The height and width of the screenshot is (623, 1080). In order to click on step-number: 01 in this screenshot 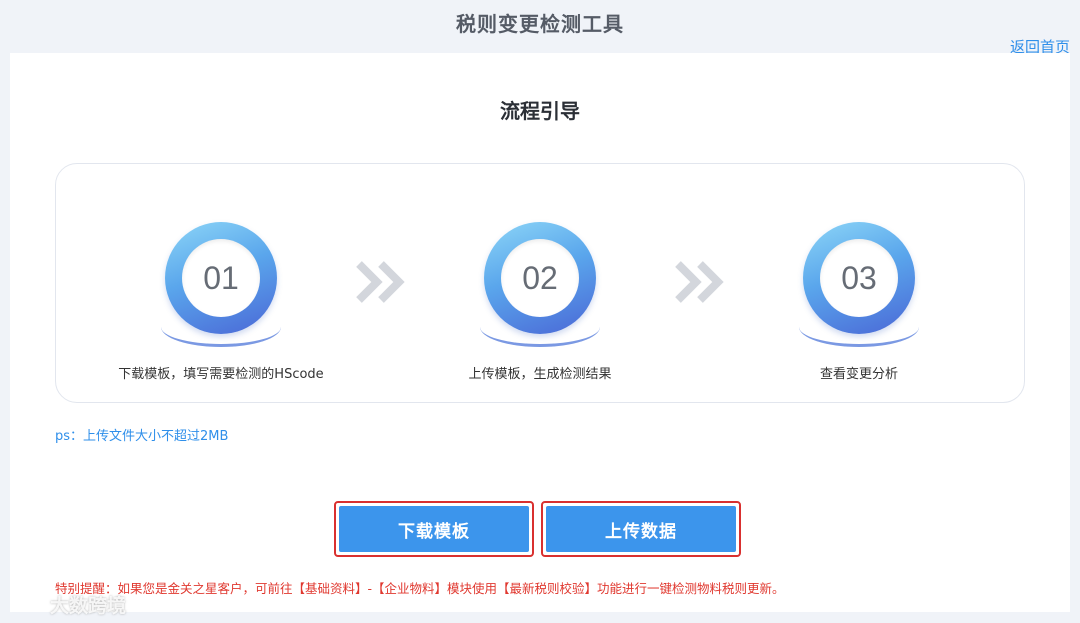, I will do `click(221, 278)`.